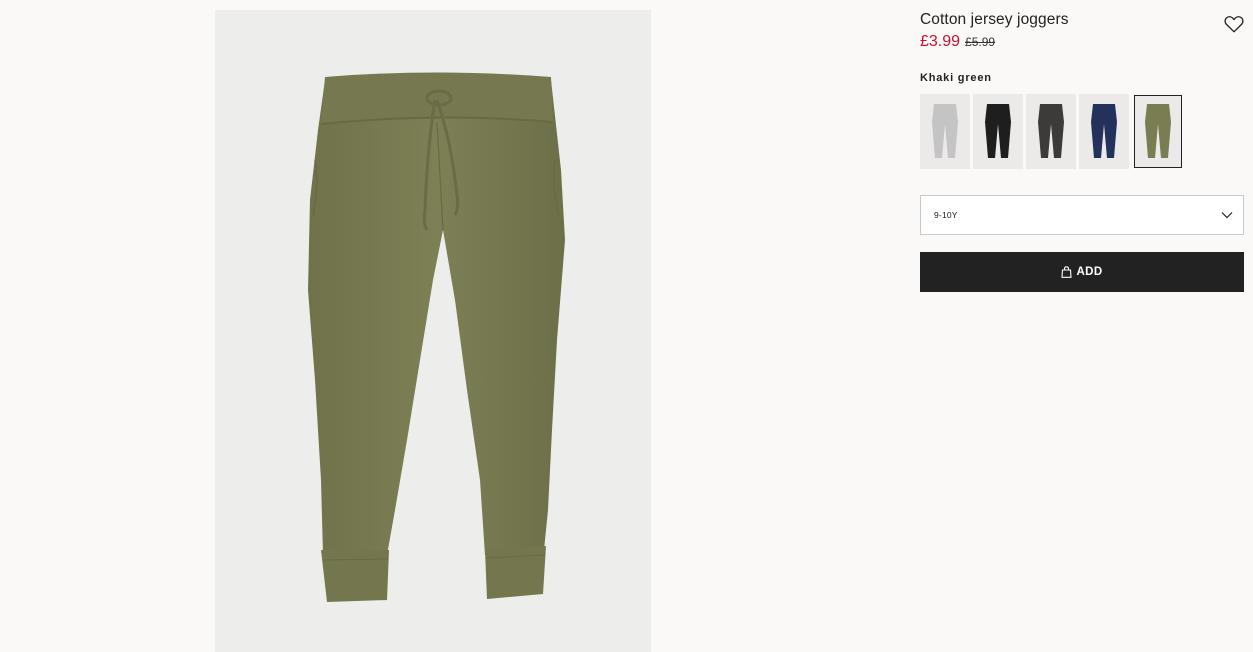  Describe the element at coordinates (980, 42) in the screenshot. I see `original-price: £5.99` at that location.